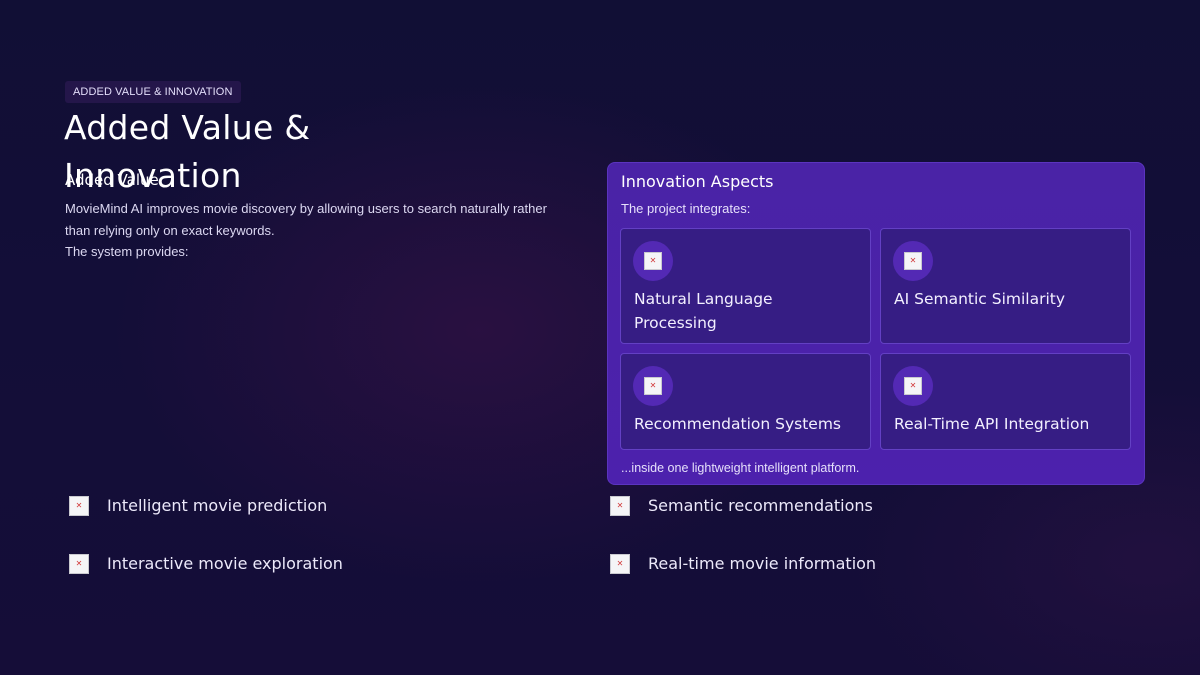 Image resolution: width=1200 pixels, height=675 pixels. Describe the element at coordinates (217, 505) in the screenshot. I see `feature-label: Intelligent movie prediction` at that location.